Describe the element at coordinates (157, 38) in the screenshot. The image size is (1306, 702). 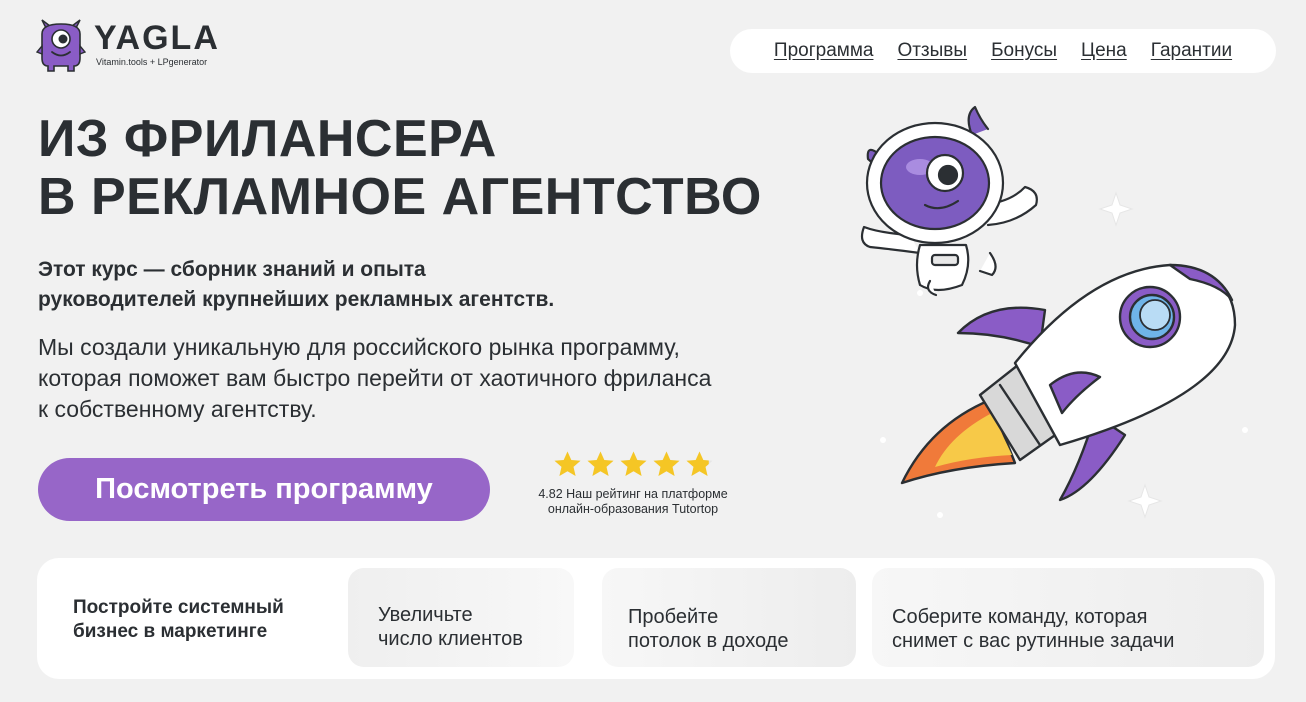
I see `brand-name: YAGLA` at that location.